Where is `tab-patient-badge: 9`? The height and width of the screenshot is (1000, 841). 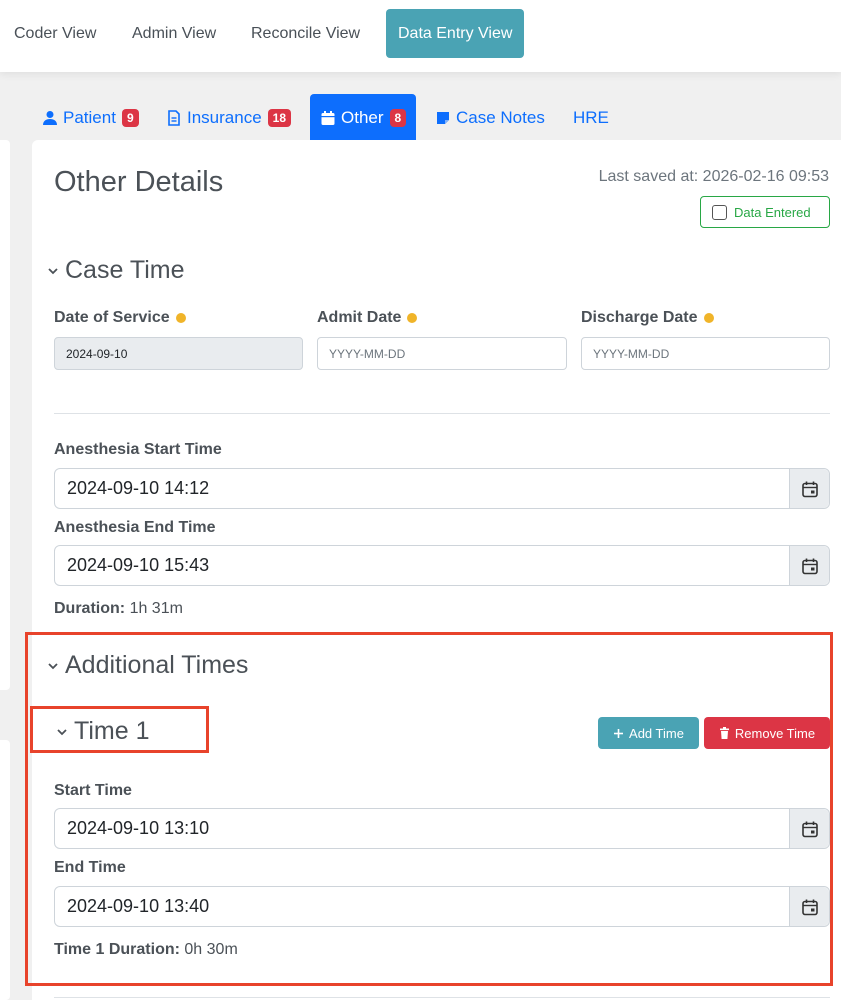 tab-patient-badge: 9 is located at coordinates (130, 118).